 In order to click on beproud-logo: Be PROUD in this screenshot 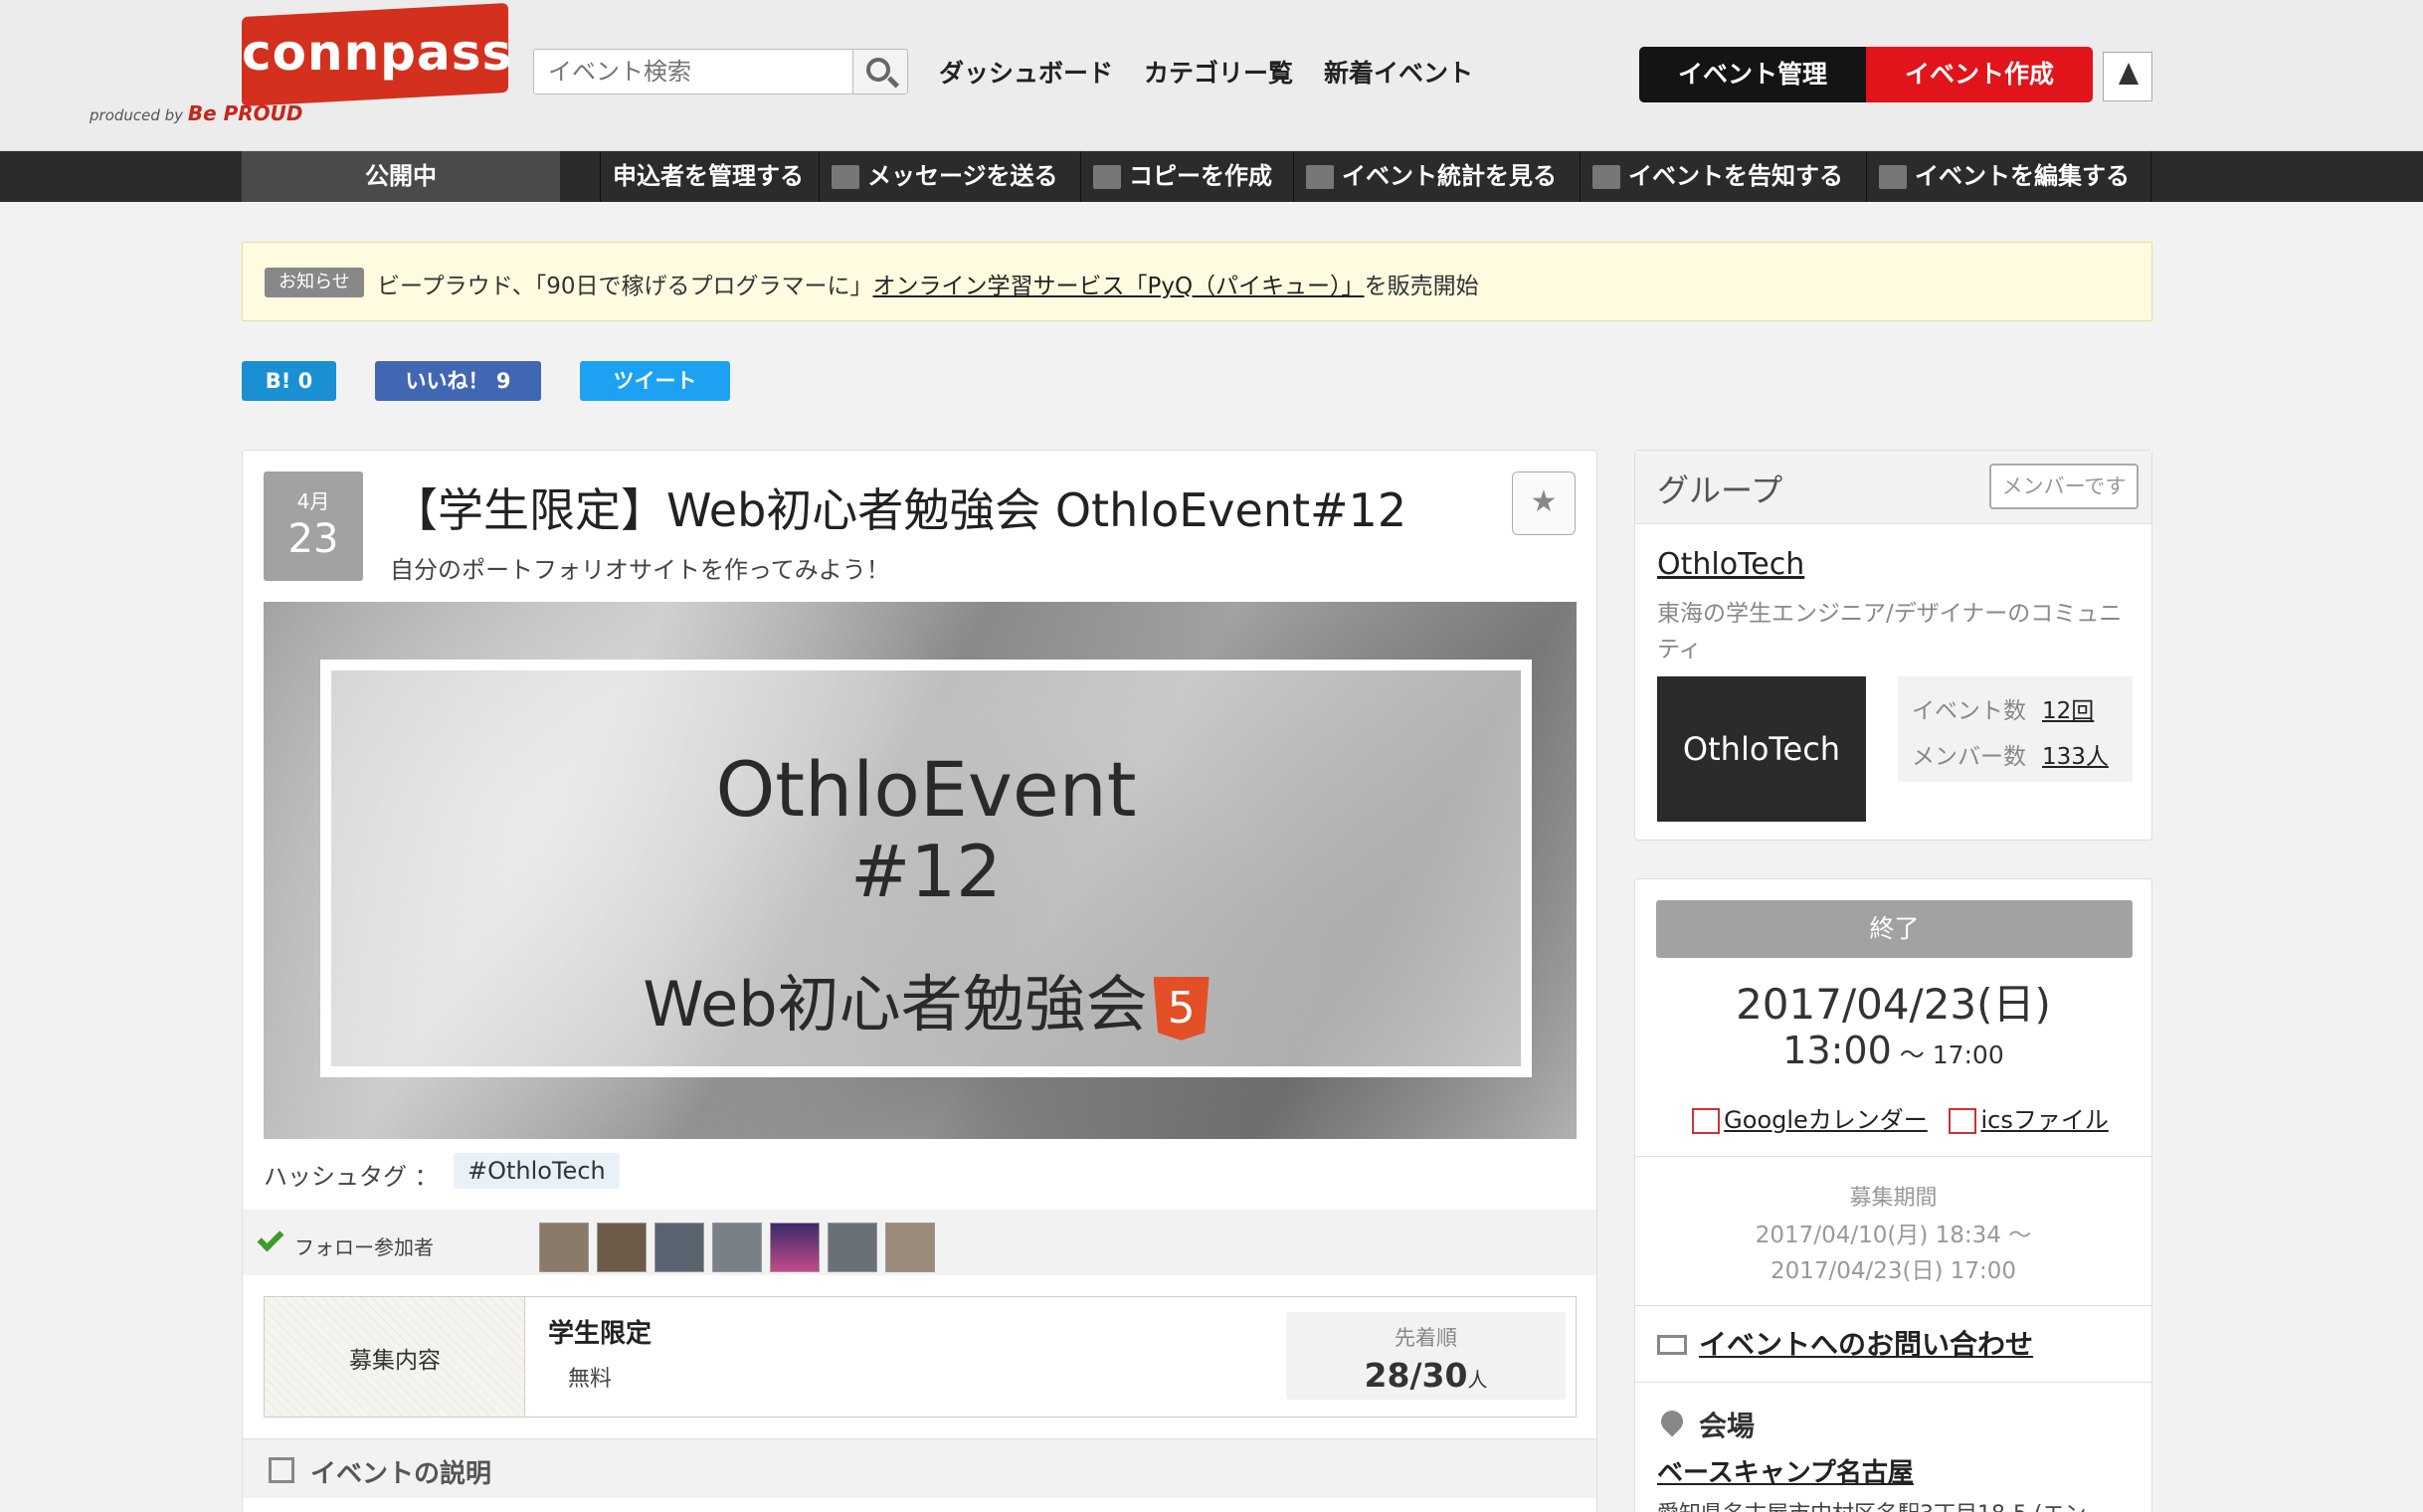, I will do `click(245, 113)`.